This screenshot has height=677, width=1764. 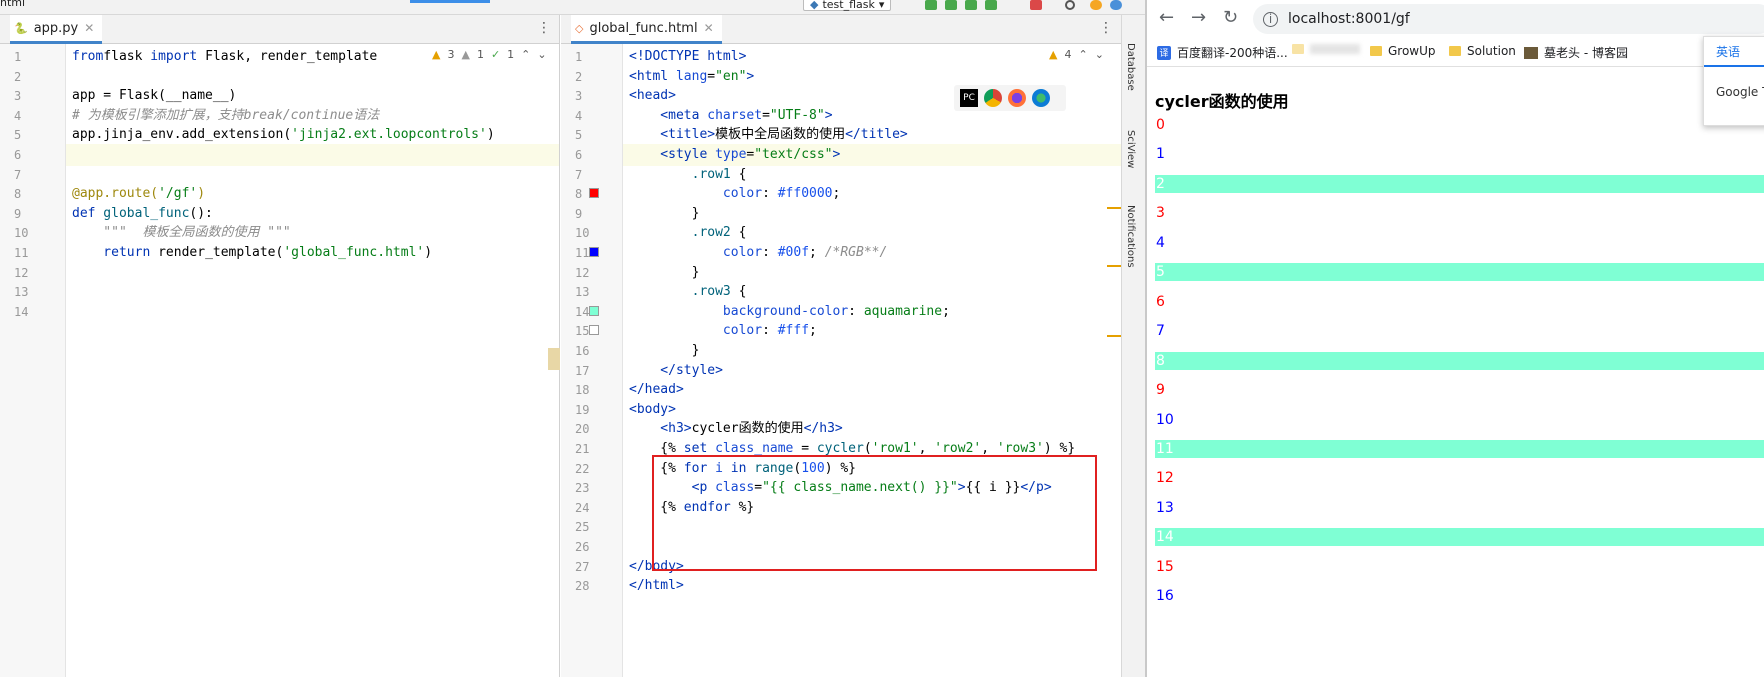 I want to click on tool-window-sciview: SciView, so click(x=1130, y=149).